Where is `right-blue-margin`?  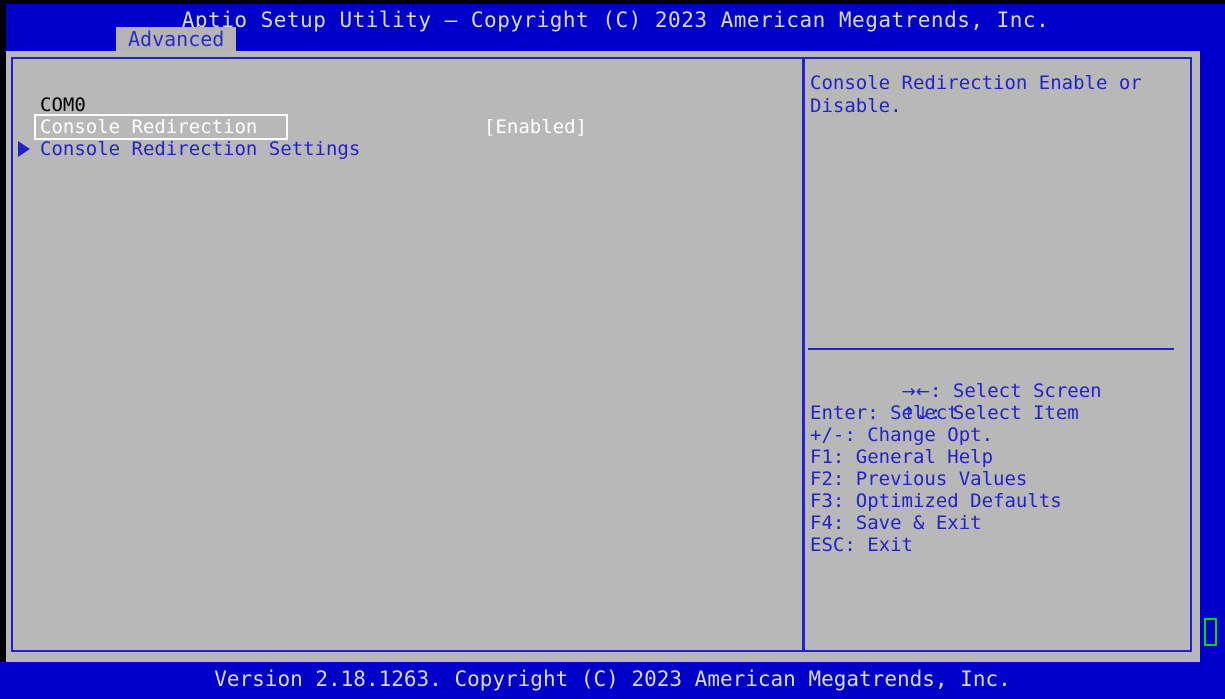
right-blue-margin is located at coordinates (1212, 356).